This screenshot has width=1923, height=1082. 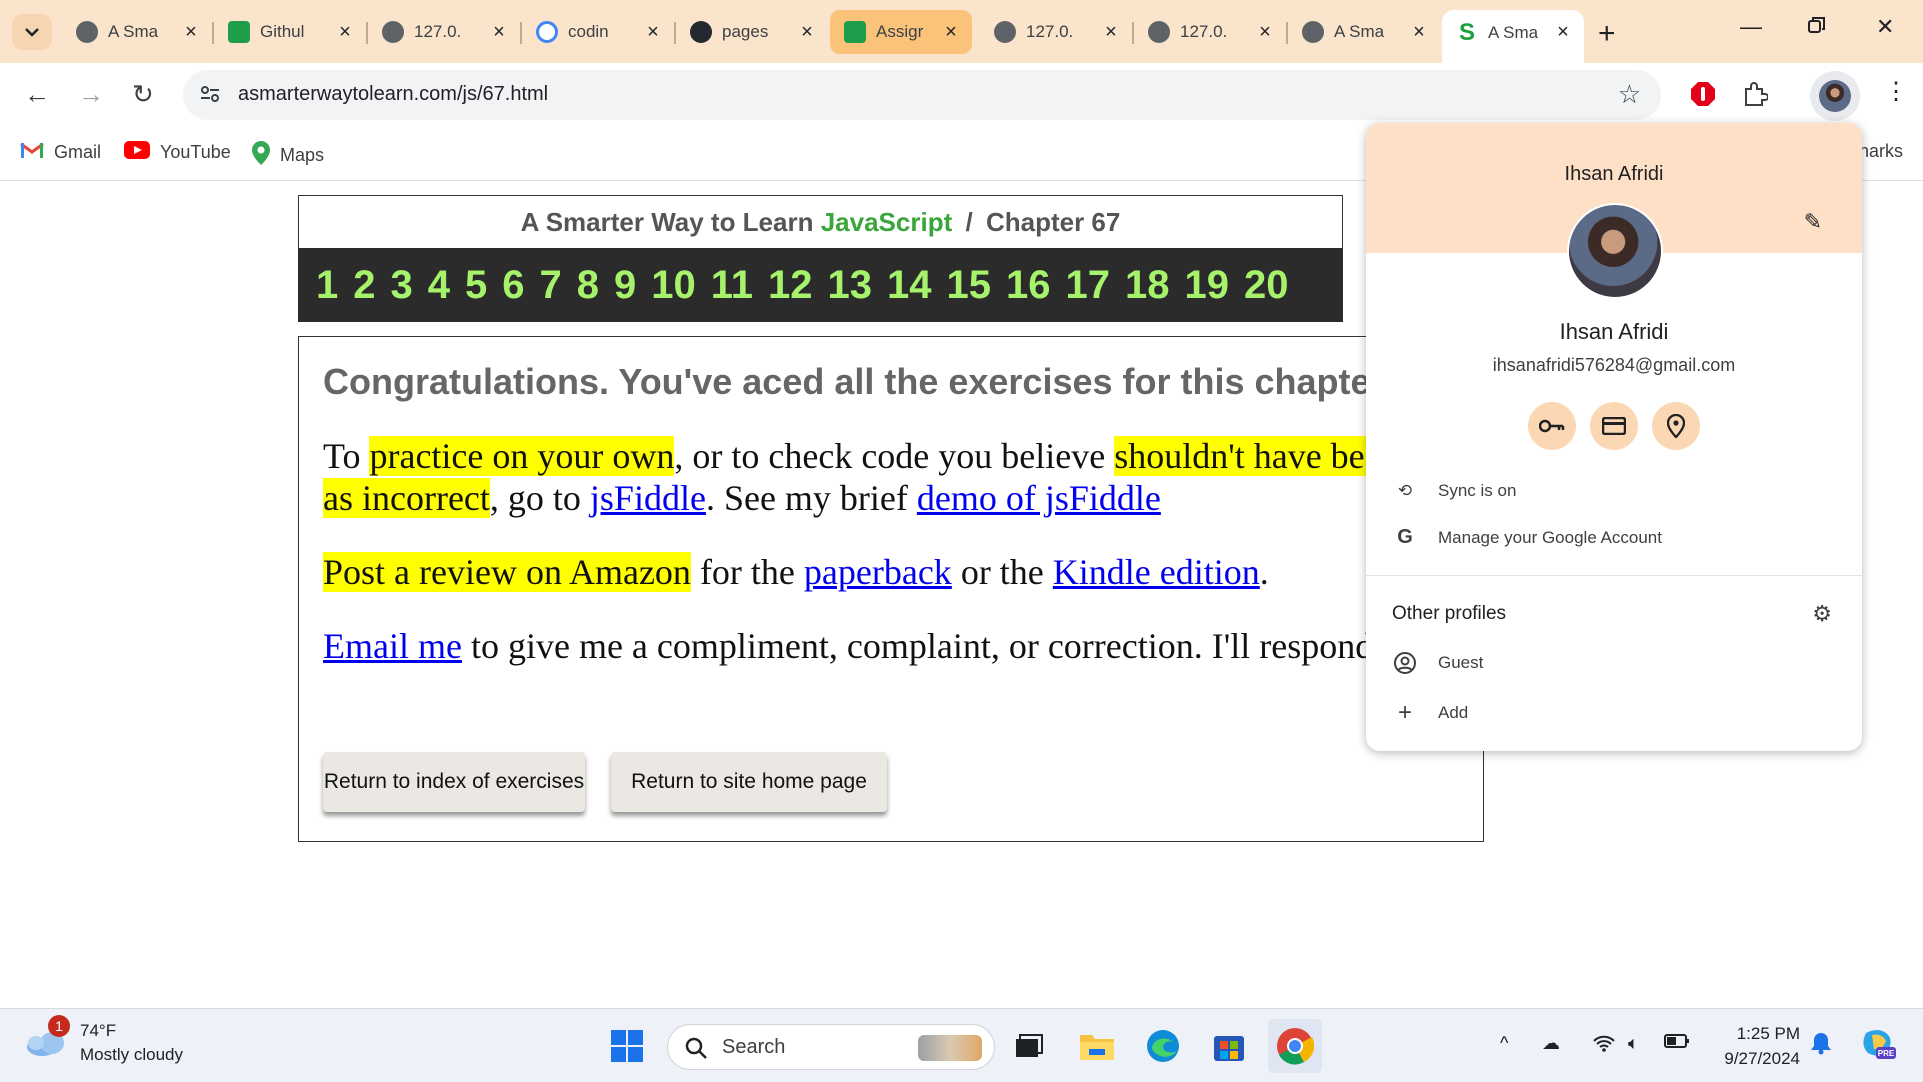 I want to click on chapter-link: 20, so click(x=1266, y=285).